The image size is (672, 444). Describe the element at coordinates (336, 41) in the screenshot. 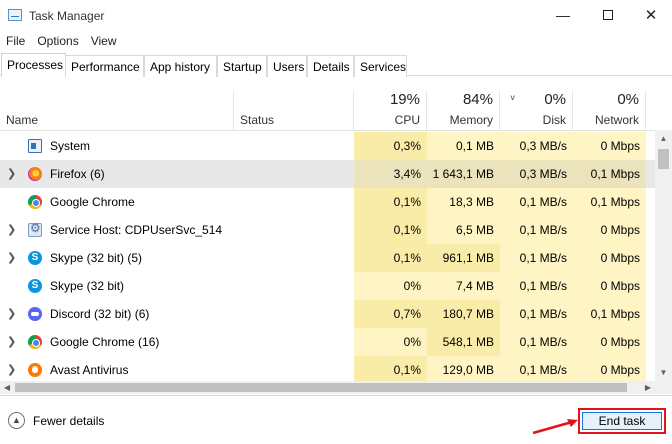

I see `menu-bar: File Options View` at that location.